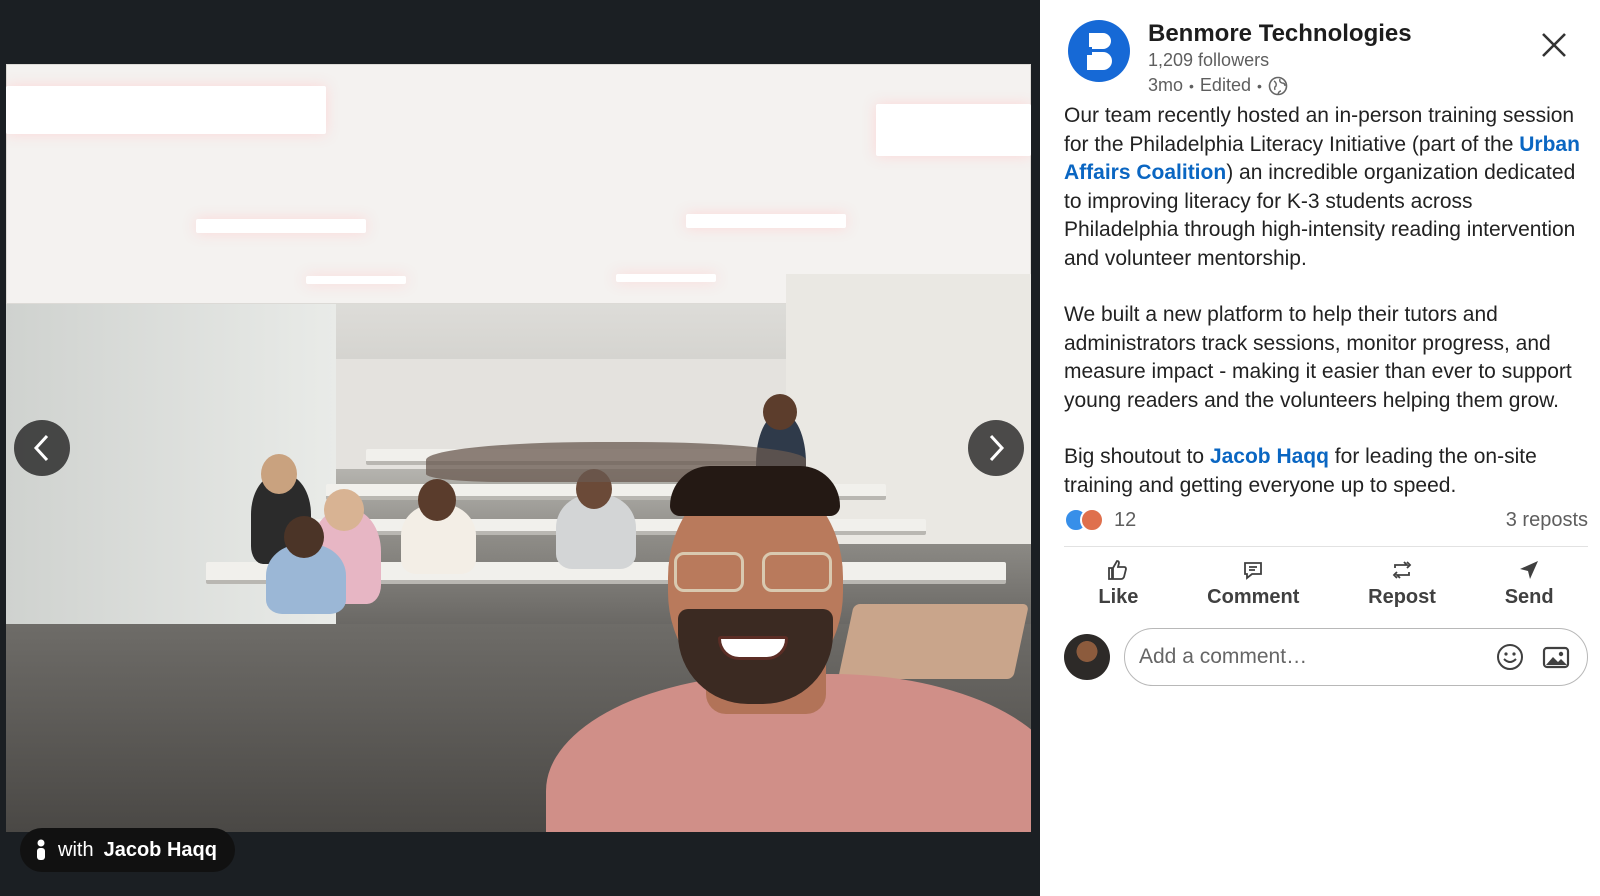 The width and height of the screenshot is (1600, 896). Describe the element at coordinates (76, 849) in the screenshot. I see `tag-prefix: with` at that location.